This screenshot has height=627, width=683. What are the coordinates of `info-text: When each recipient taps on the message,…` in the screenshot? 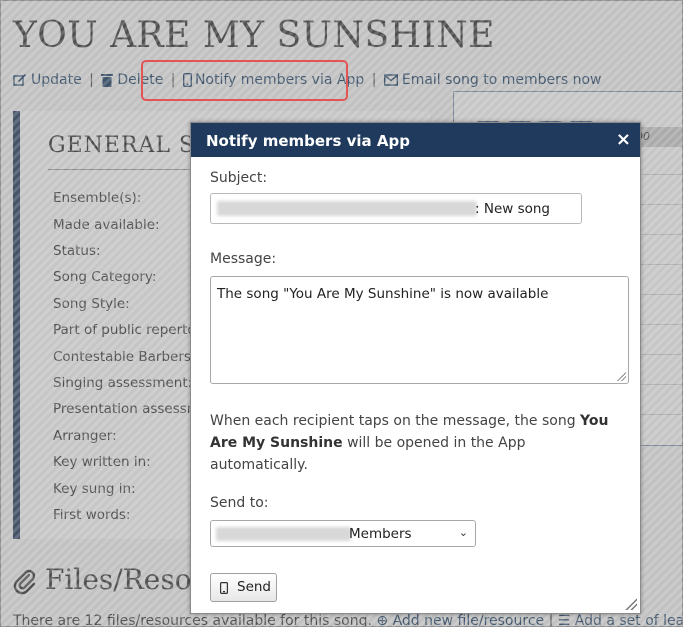 It's located at (409, 443).